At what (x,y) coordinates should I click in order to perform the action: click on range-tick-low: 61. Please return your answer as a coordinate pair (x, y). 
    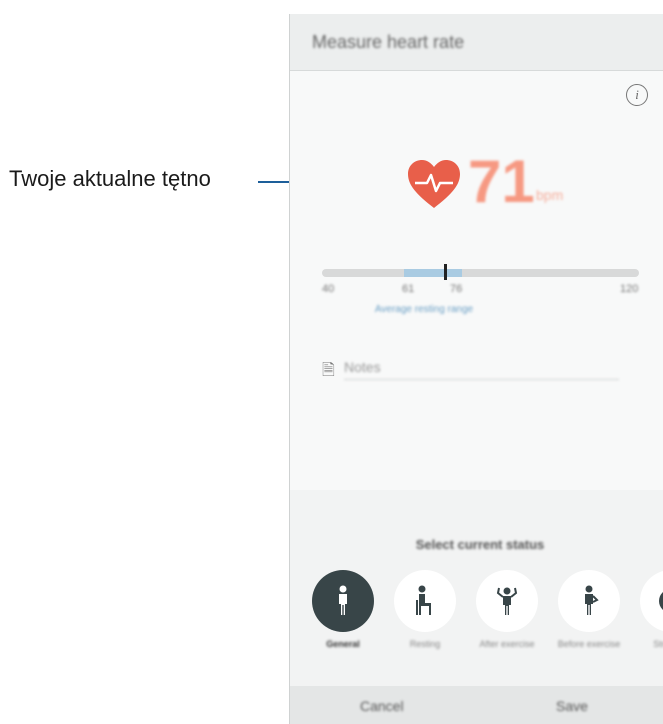
    Looking at the image, I should click on (408, 289).